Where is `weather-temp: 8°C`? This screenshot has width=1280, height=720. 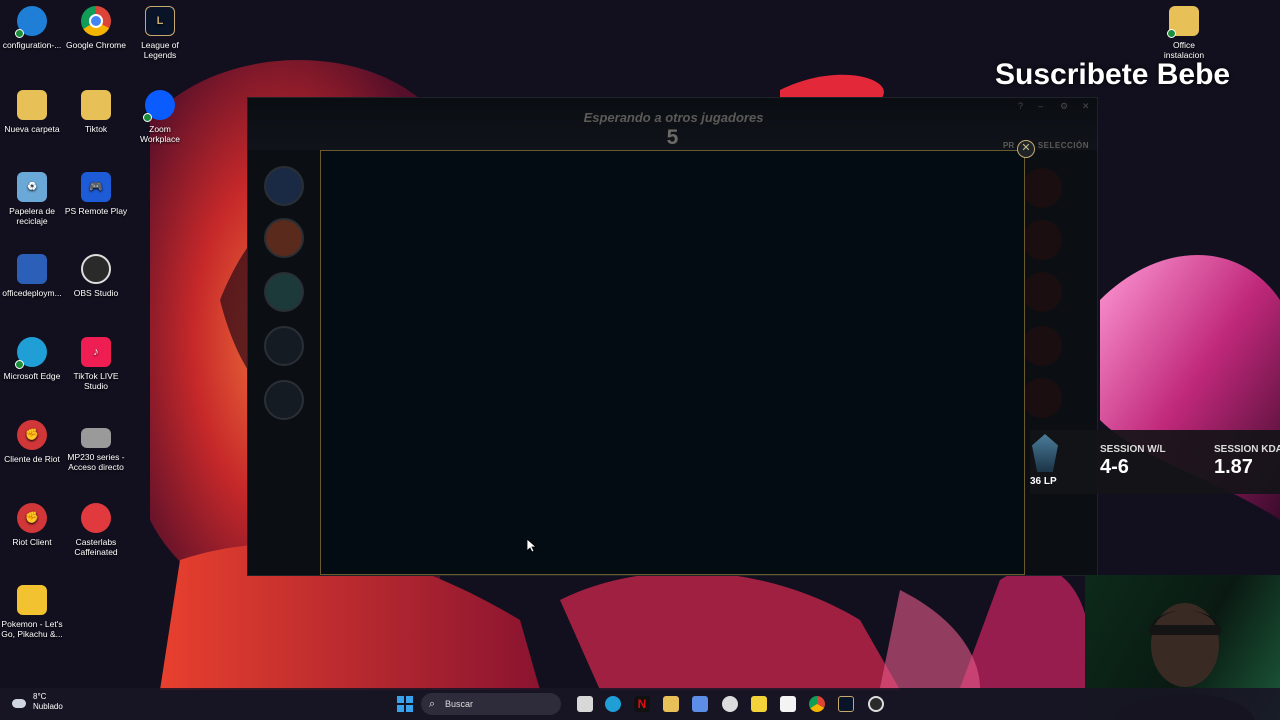
weather-temp: 8°C is located at coordinates (40, 696).